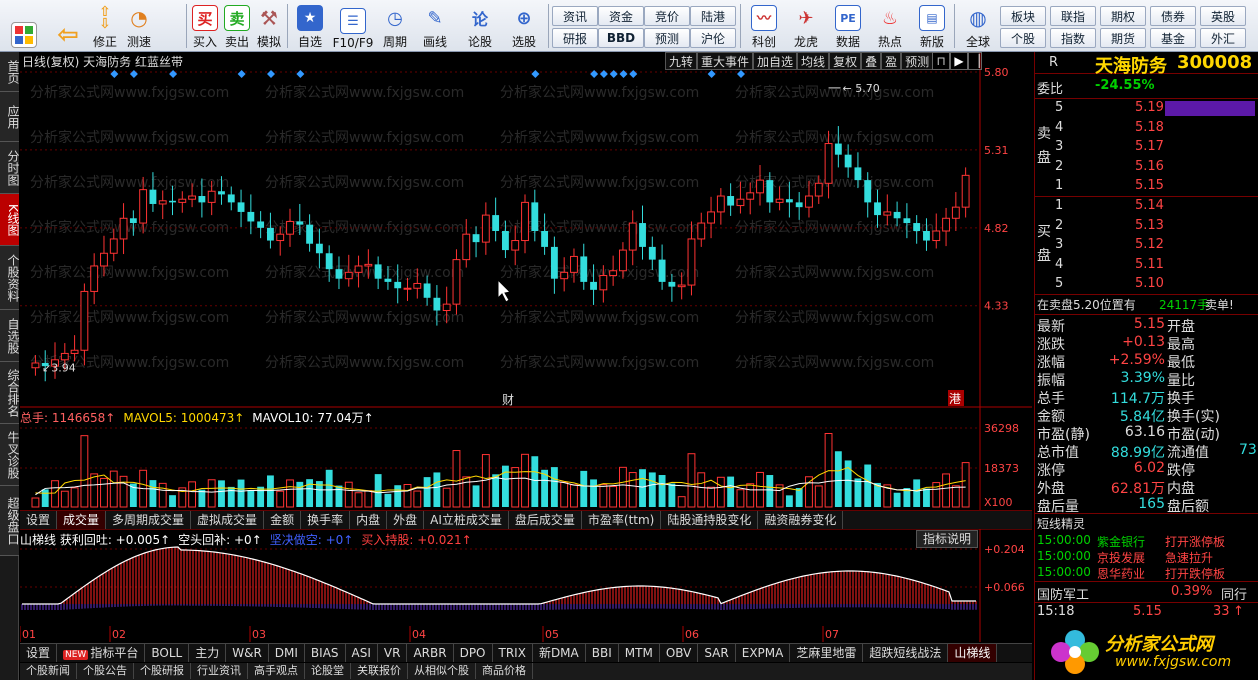 The height and width of the screenshot is (680, 1258). I want to click on info-tab-8: 商品价格, so click(504, 671).